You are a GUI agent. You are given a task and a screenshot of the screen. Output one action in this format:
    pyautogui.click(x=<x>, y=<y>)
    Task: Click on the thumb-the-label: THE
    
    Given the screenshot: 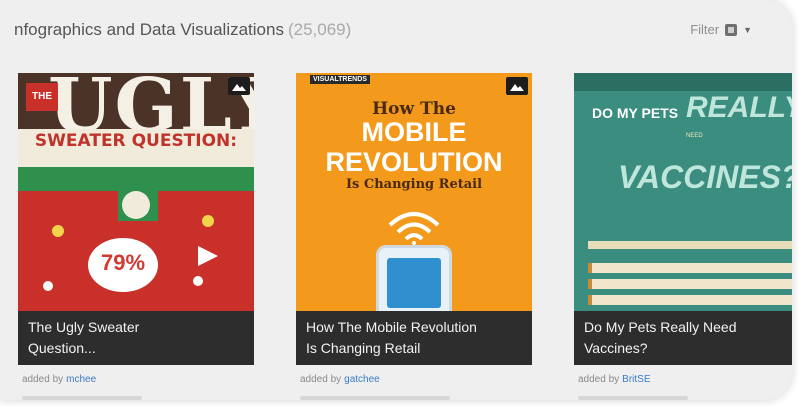 What is the action you would take?
    pyautogui.click(x=42, y=97)
    